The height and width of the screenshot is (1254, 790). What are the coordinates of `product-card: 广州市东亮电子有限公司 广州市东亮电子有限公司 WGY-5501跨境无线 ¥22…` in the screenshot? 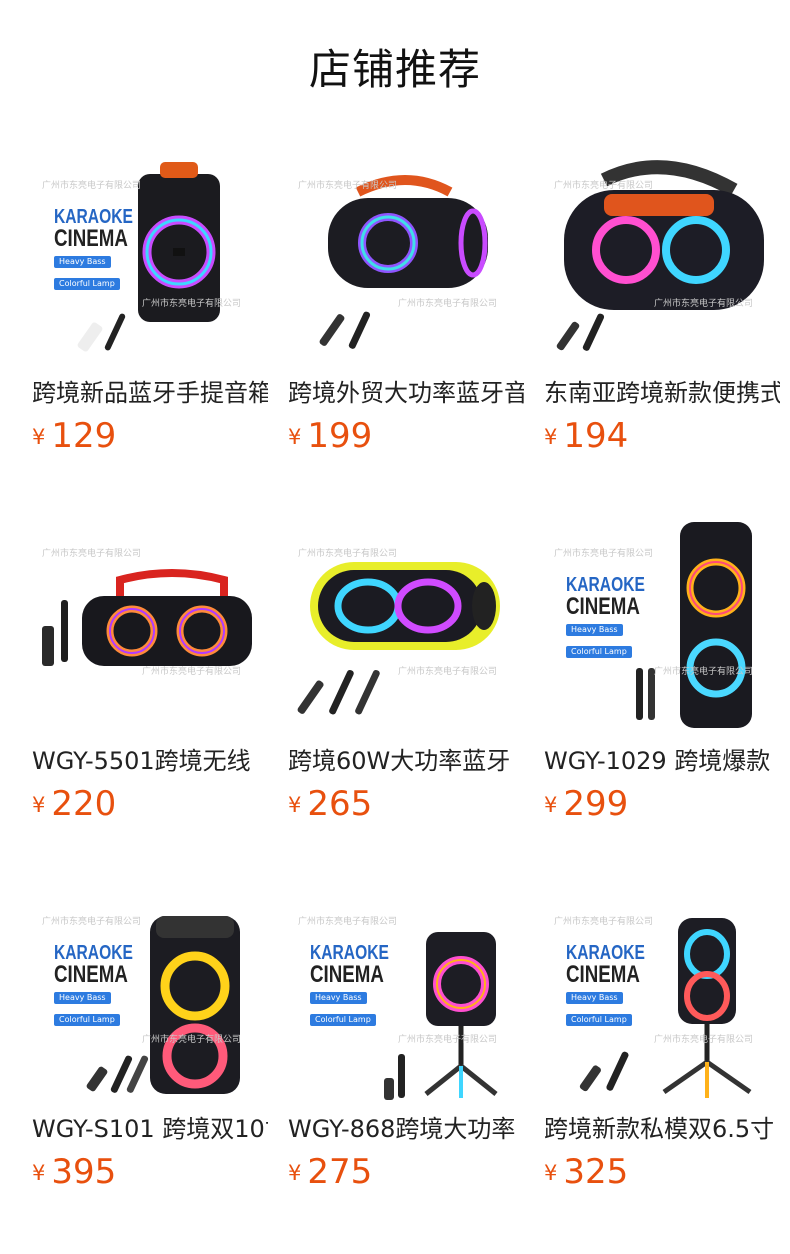 It's located at (150, 702).